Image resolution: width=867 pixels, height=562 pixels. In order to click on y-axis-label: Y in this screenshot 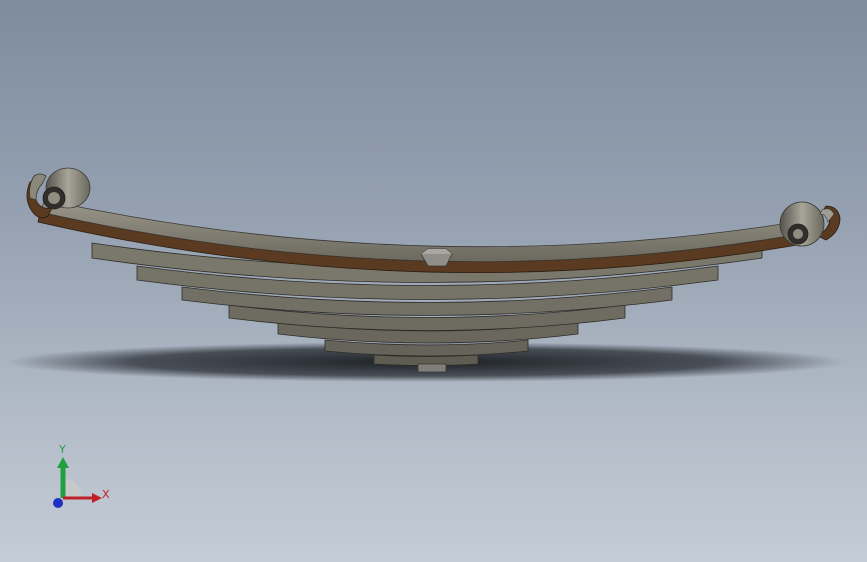, I will do `click(62, 449)`.